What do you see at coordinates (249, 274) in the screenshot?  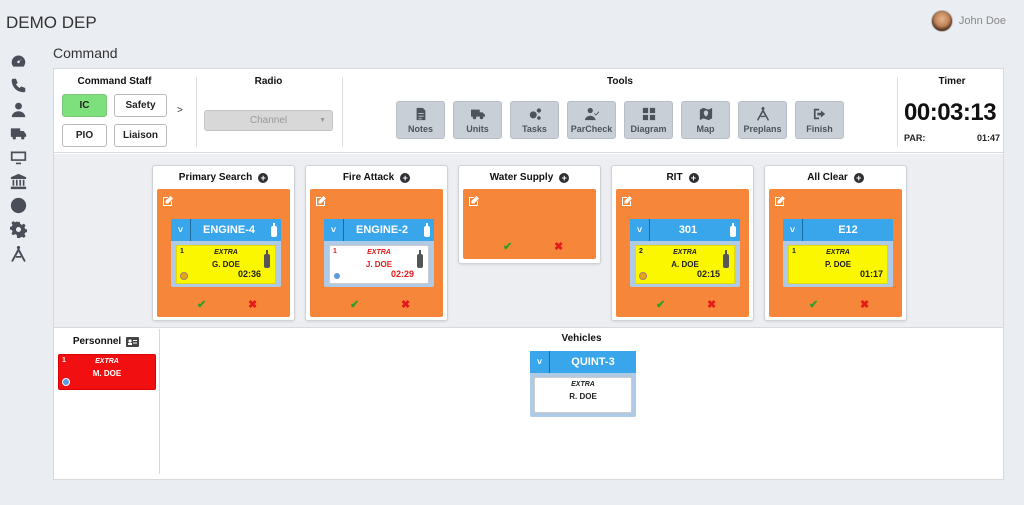 I see `air-time: 02:36` at bounding box center [249, 274].